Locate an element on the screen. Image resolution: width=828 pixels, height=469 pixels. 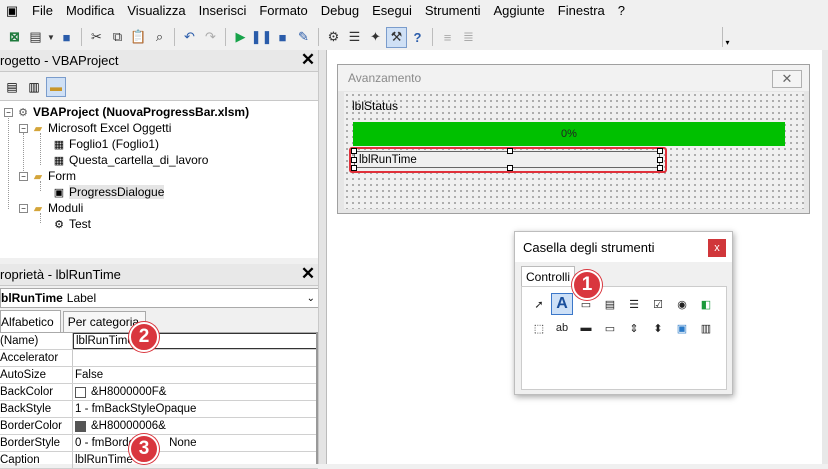
menu-finestra: Finestra is located at coordinates (583, 11).